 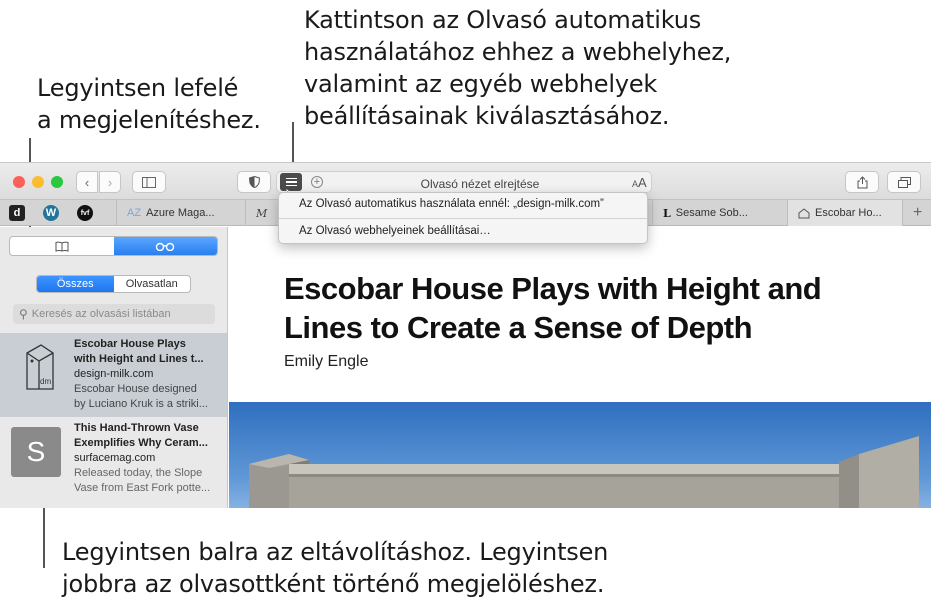 I want to click on article-photo, so click(x=580, y=455).